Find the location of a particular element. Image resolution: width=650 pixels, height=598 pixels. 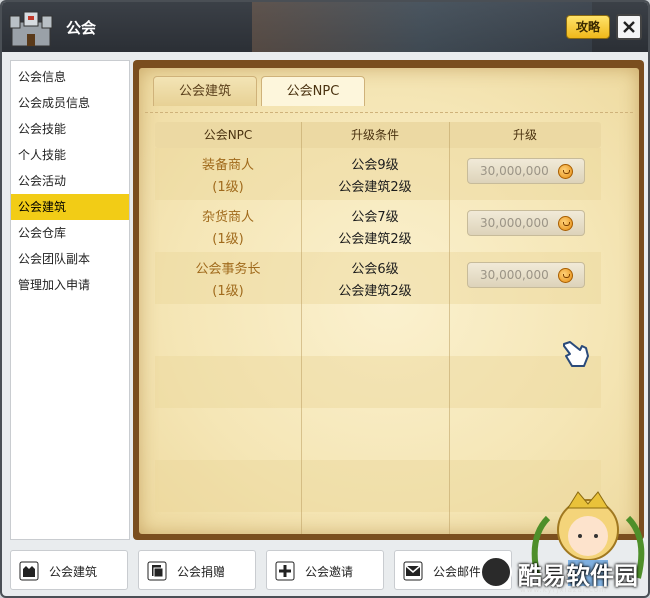

bottom-button-label: 公会捐赠 is located at coordinates (201, 572).